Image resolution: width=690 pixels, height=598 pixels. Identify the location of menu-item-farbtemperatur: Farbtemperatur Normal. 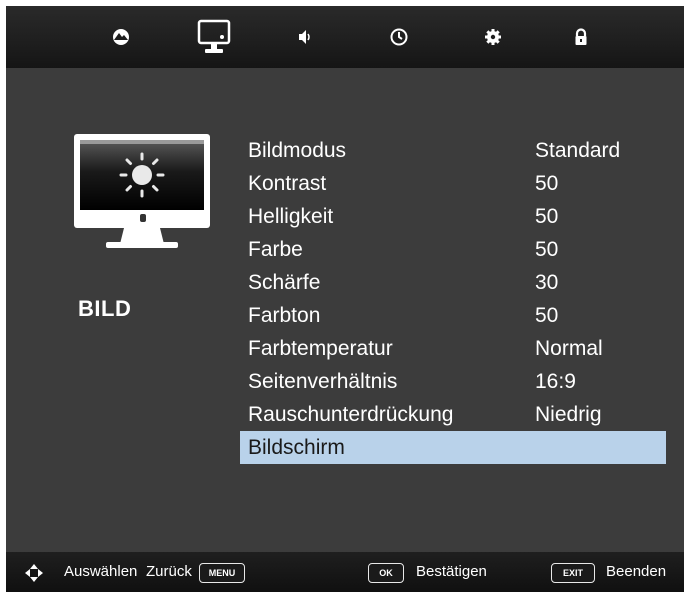
(453, 348).